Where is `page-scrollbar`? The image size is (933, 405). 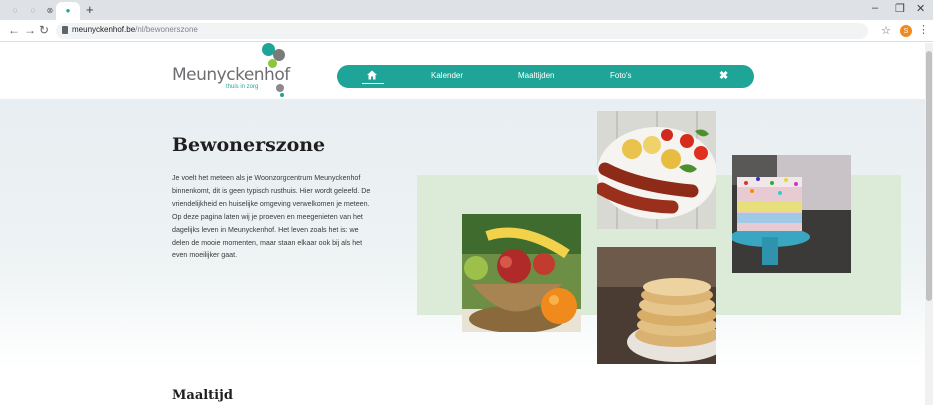 page-scrollbar is located at coordinates (929, 224).